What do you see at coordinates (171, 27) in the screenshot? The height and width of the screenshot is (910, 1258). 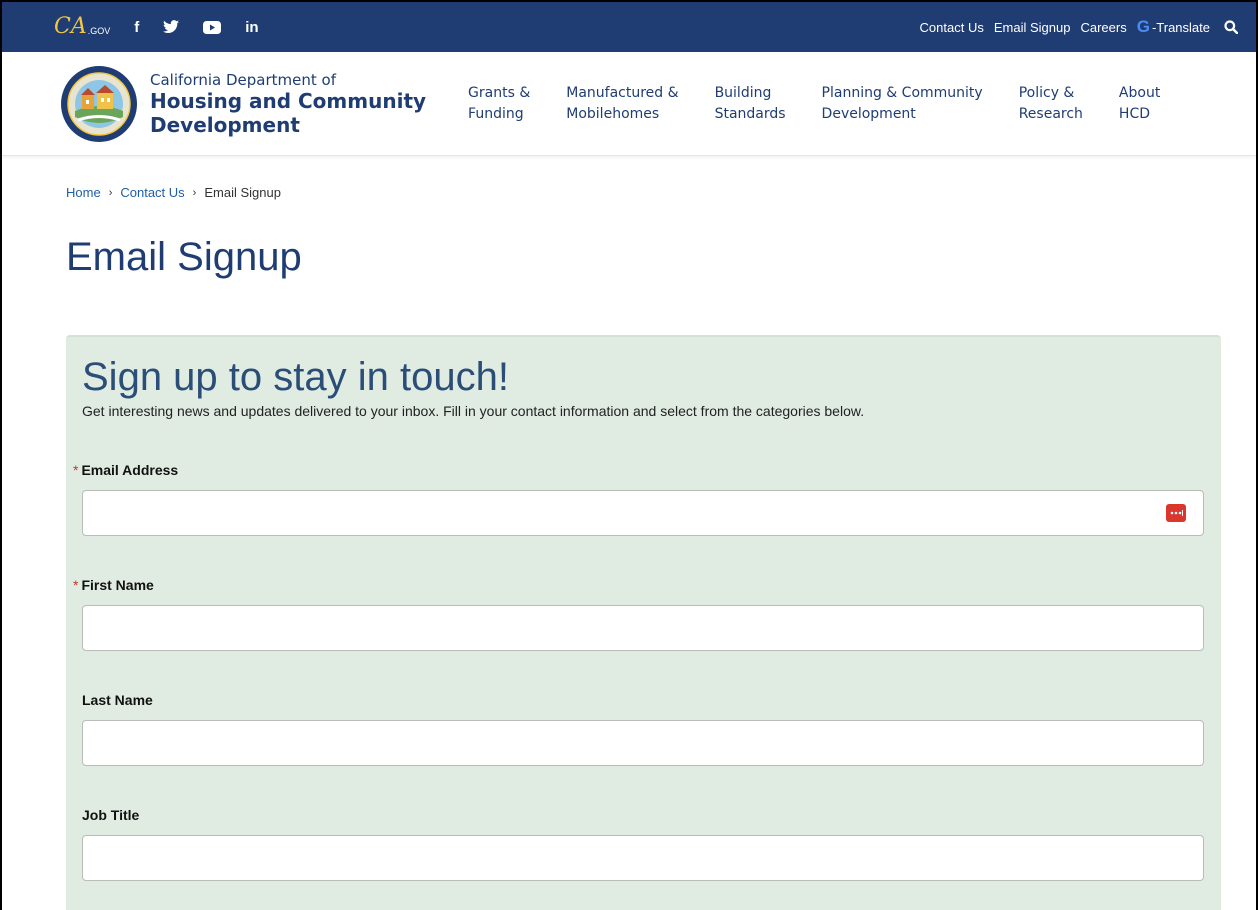 I see `twitter-icon` at bounding box center [171, 27].